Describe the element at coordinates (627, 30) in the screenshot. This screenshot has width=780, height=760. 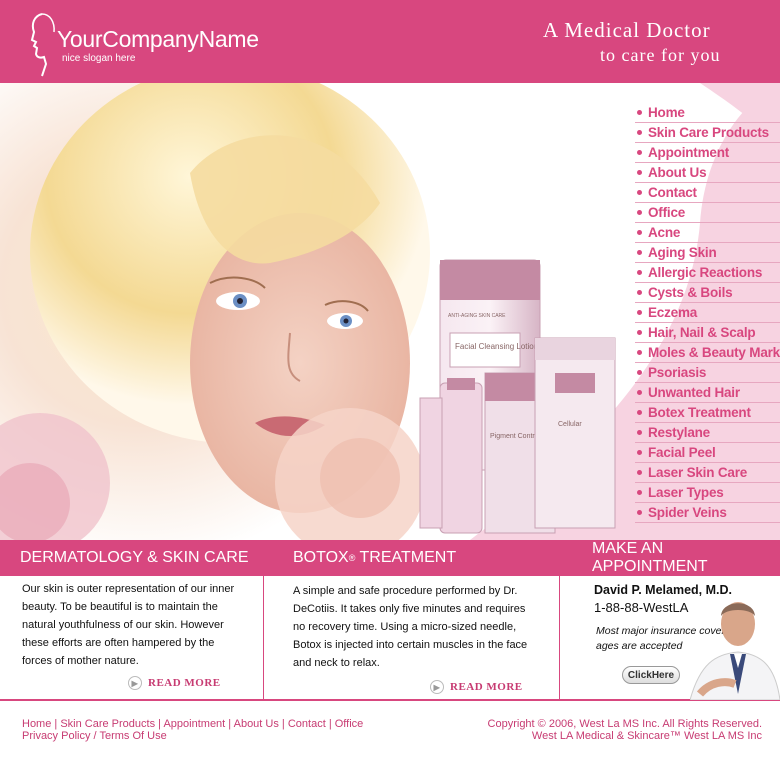
I see `tagline-line1: A Medical Doctor` at that location.